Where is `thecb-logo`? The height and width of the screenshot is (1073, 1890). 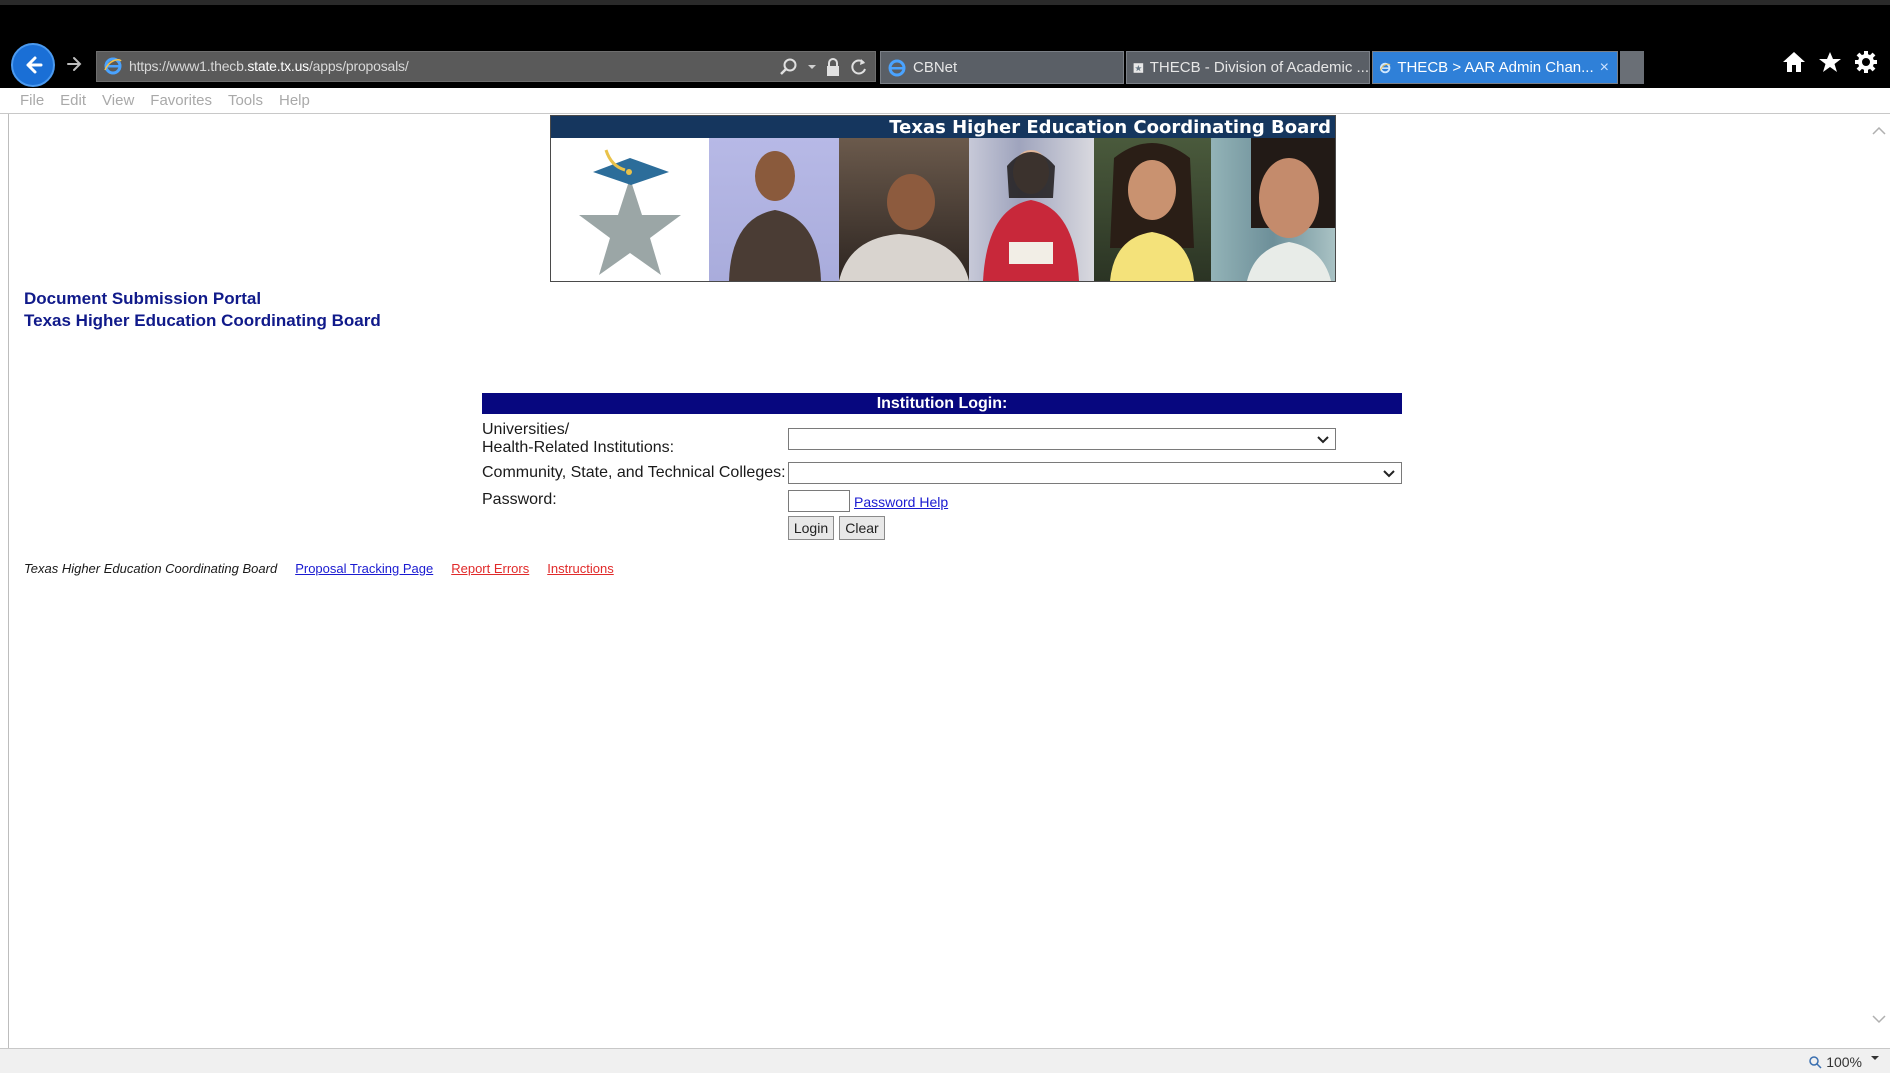 thecb-logo is located at coordinates (630, 209).